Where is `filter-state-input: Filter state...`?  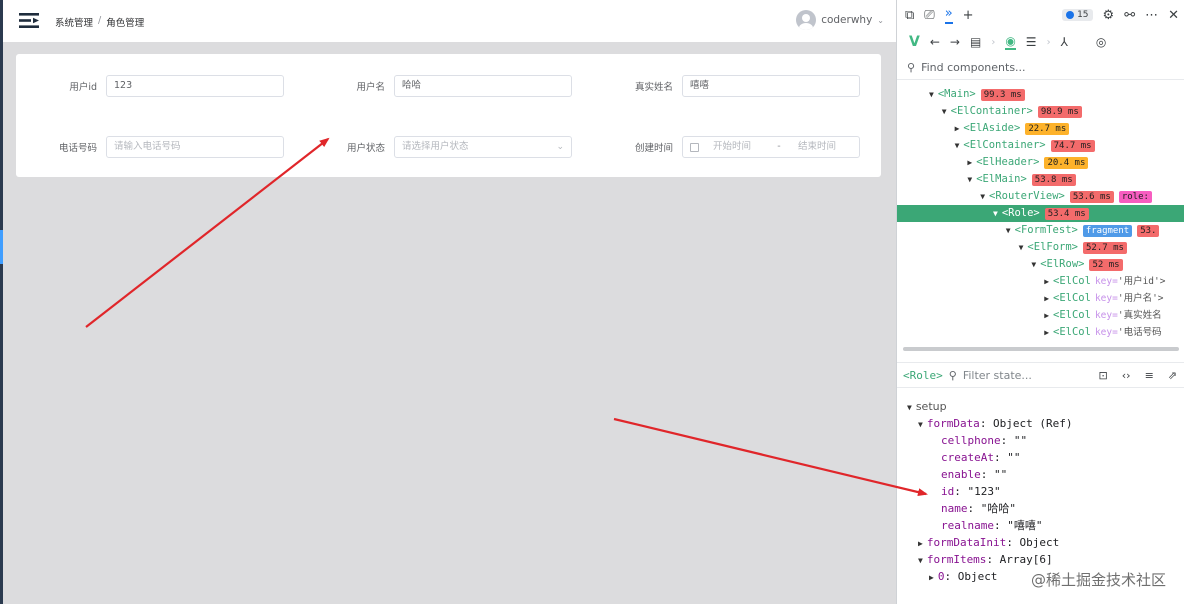
filter-state-input: Filter state... is located at coordinates (1028, 375).